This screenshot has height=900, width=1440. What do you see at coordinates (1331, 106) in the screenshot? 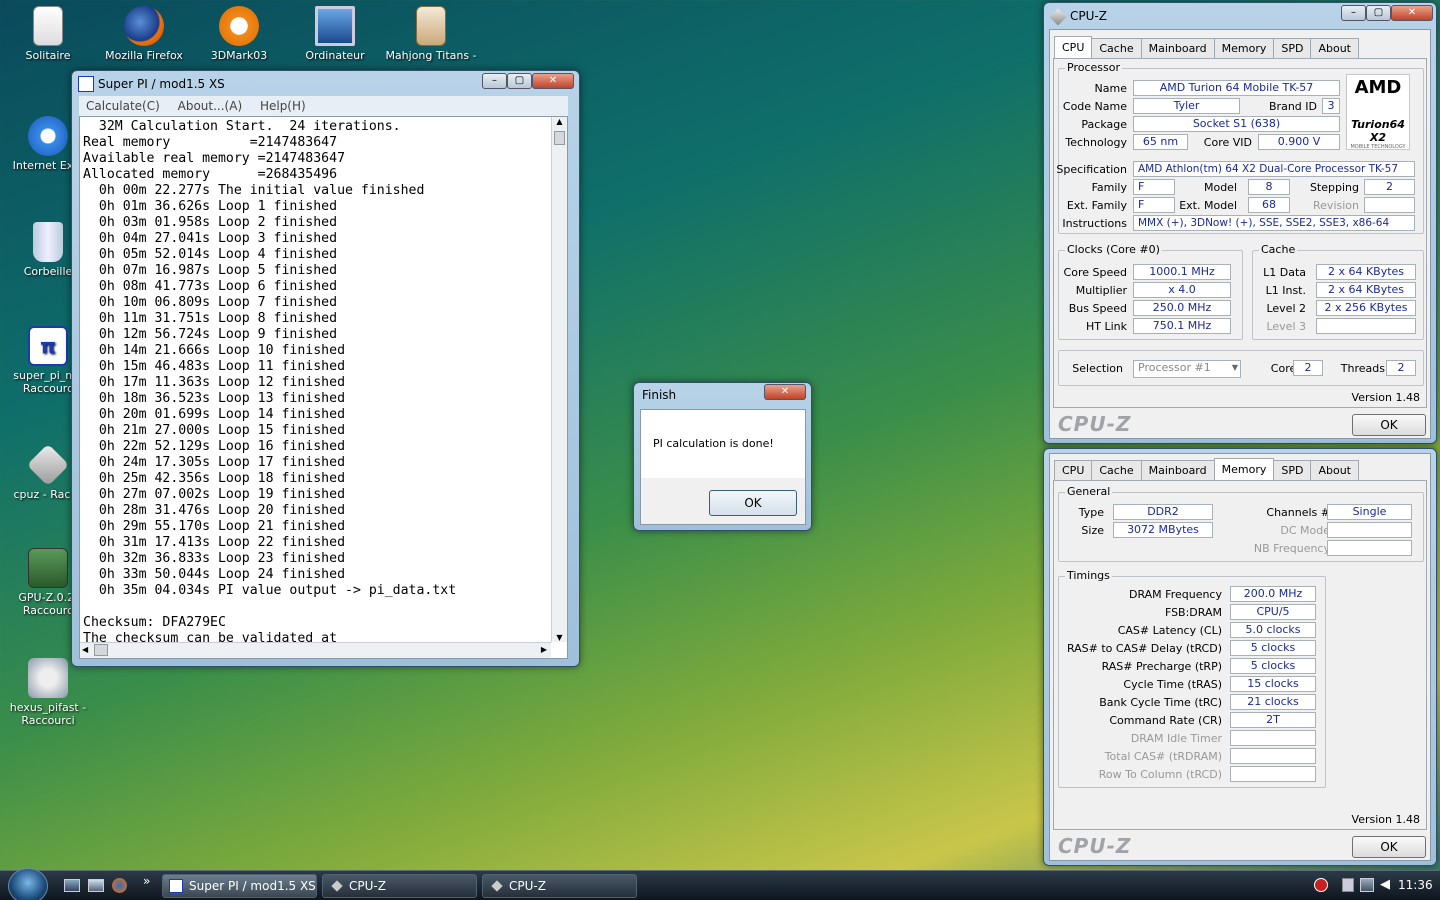
I see `brandid-value: 3` at bounding box center [1331, 106].